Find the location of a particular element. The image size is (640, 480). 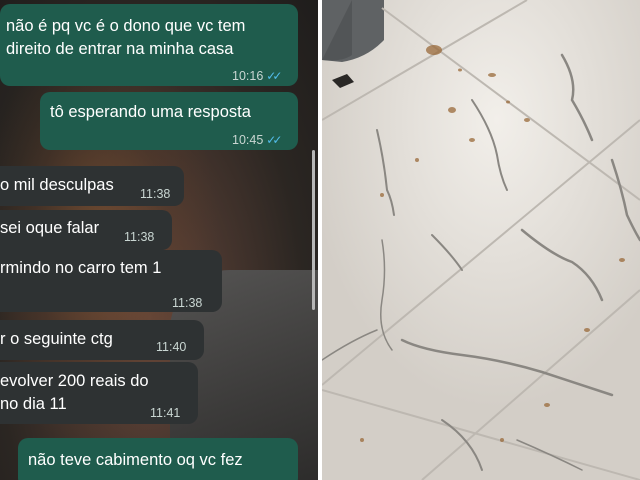

chat-scrollbar is located at coordinates (313, 230).